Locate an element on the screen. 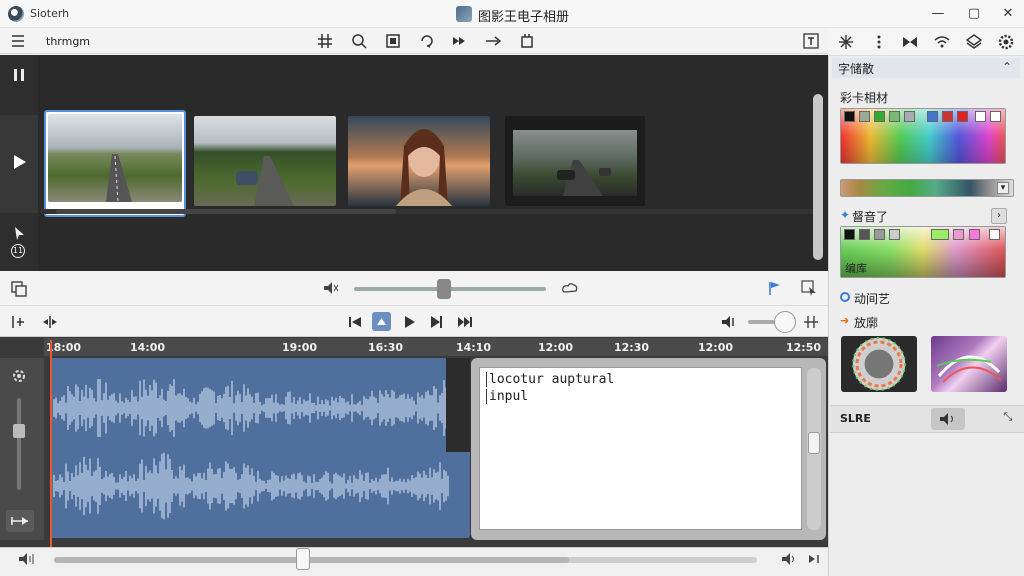 The image size is (1024, 576). collapse-chevron-icon: ⌃ is located at coordinates (1007, 67).